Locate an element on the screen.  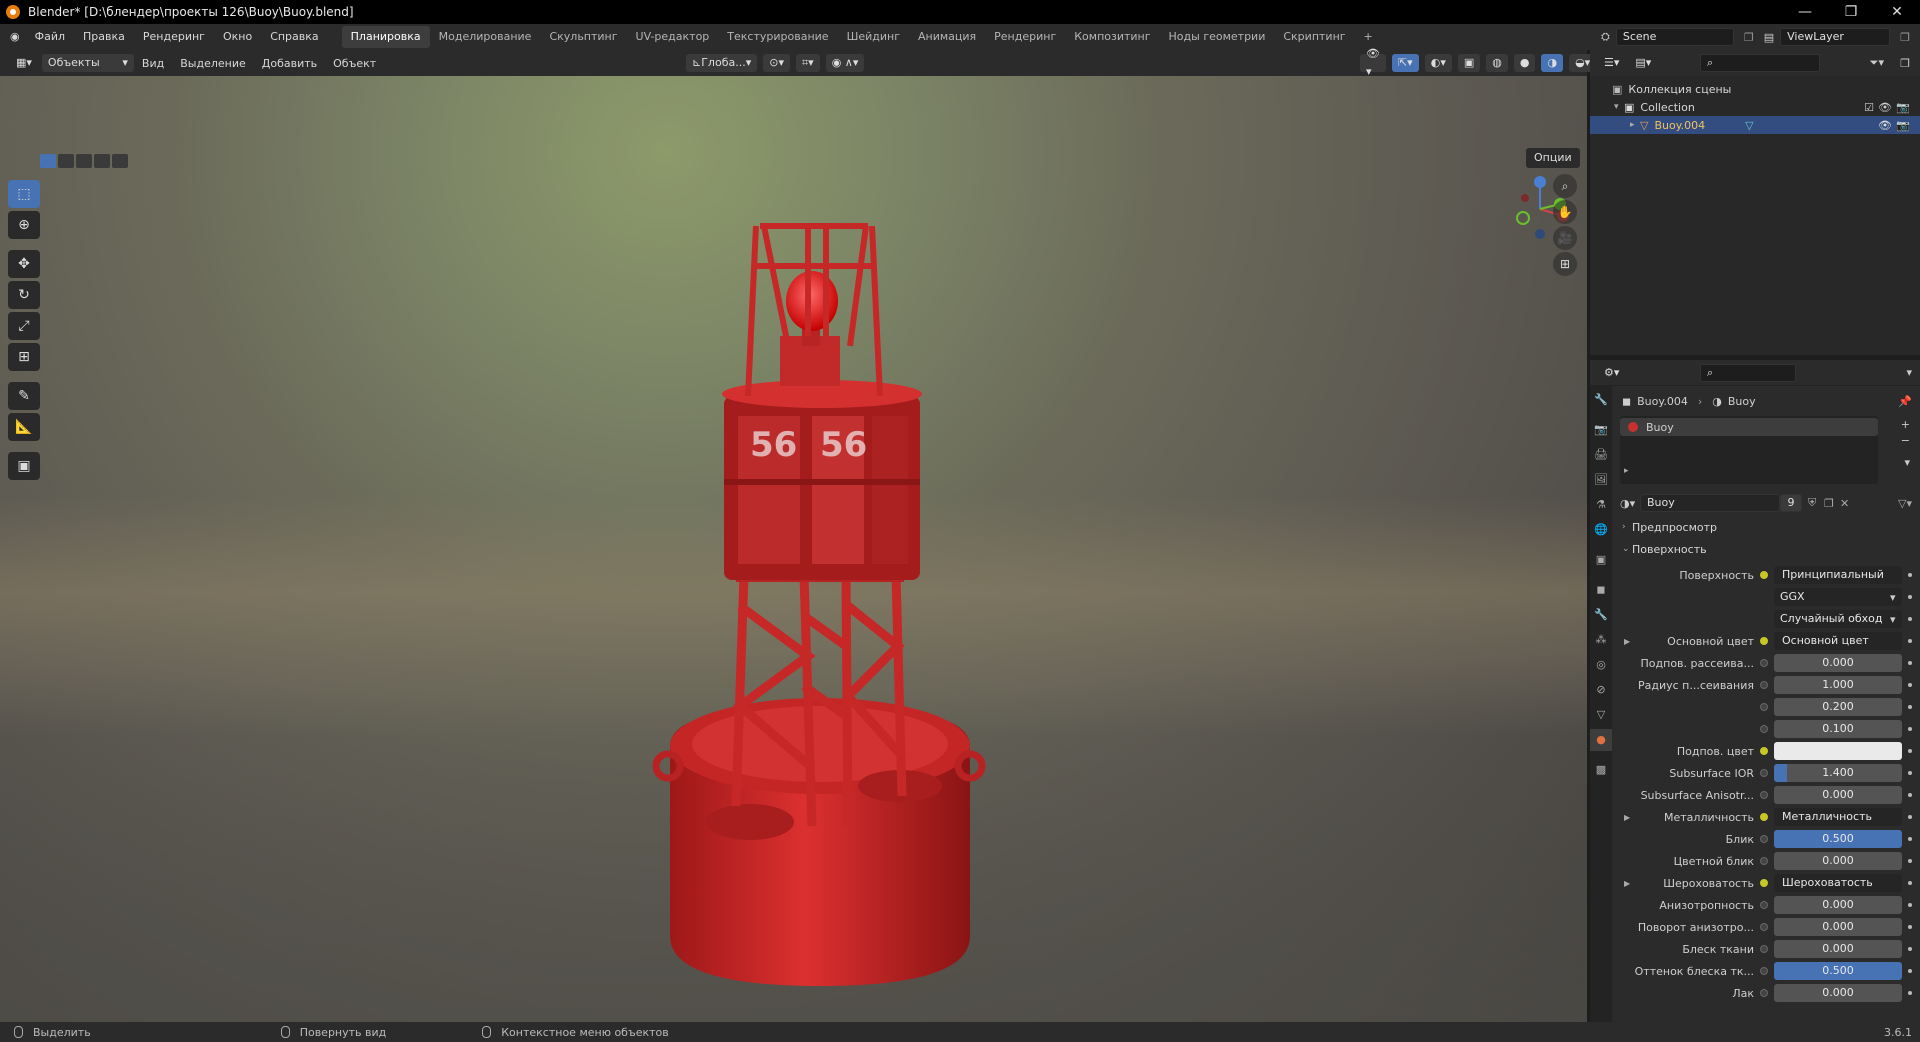
property-value-field: 0.100 is located at coordinates (1838, 729).